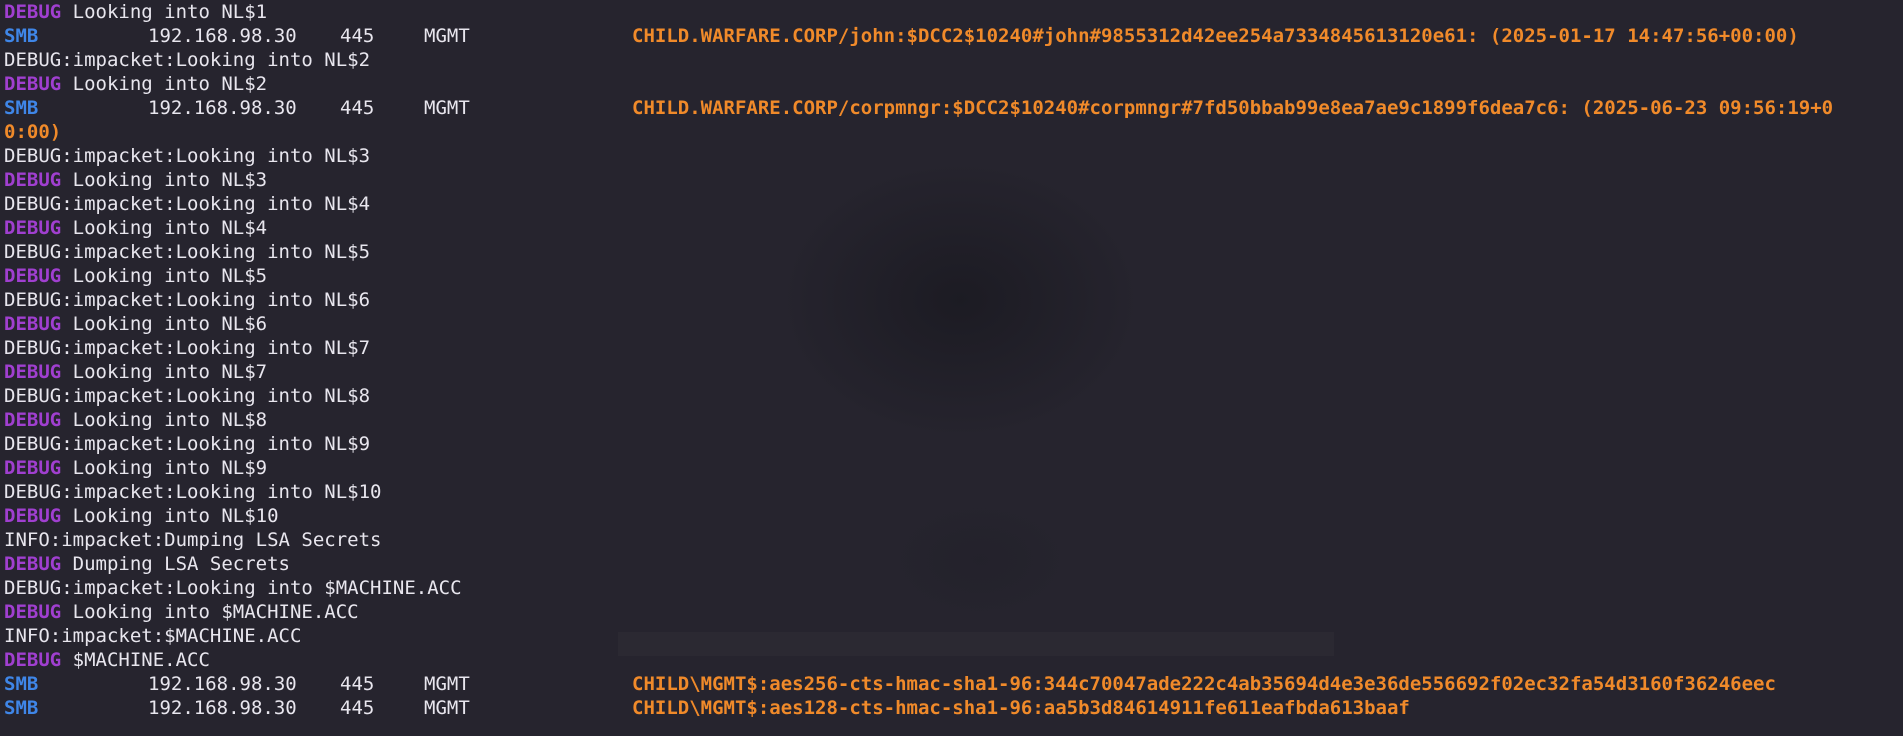  I want to click on log-line: DEBUG Looking into NL$2, so click(952, 84).